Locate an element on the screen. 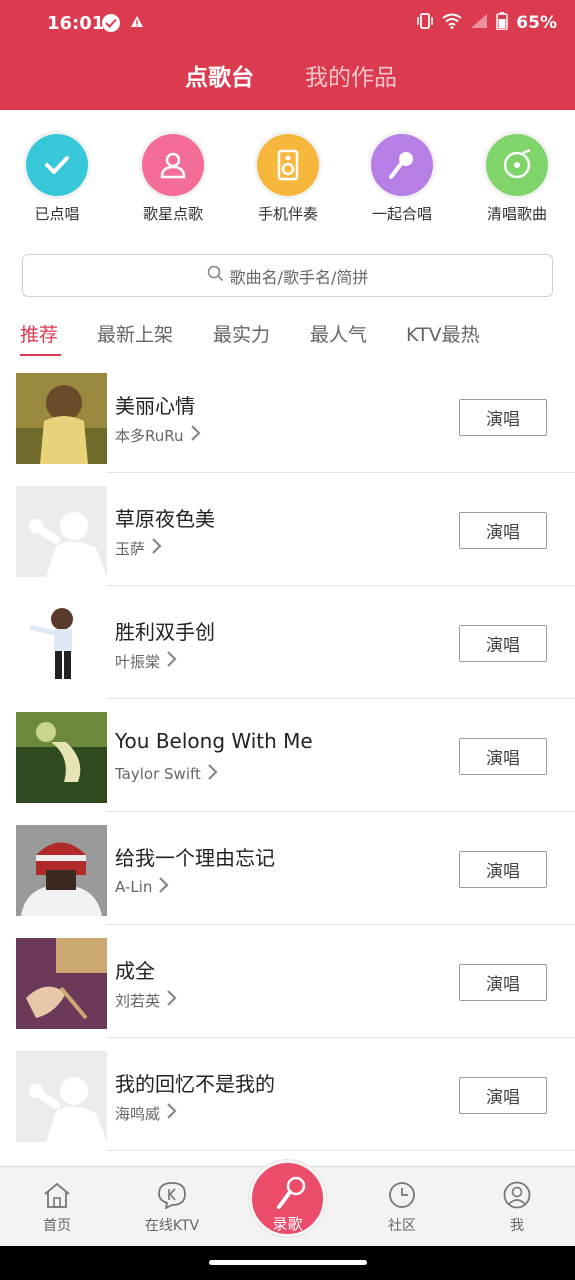 The height and width of the screenshot is (1280, 575). nav-online-ktv: 在线KTV is located at coordinates (172, 1208).